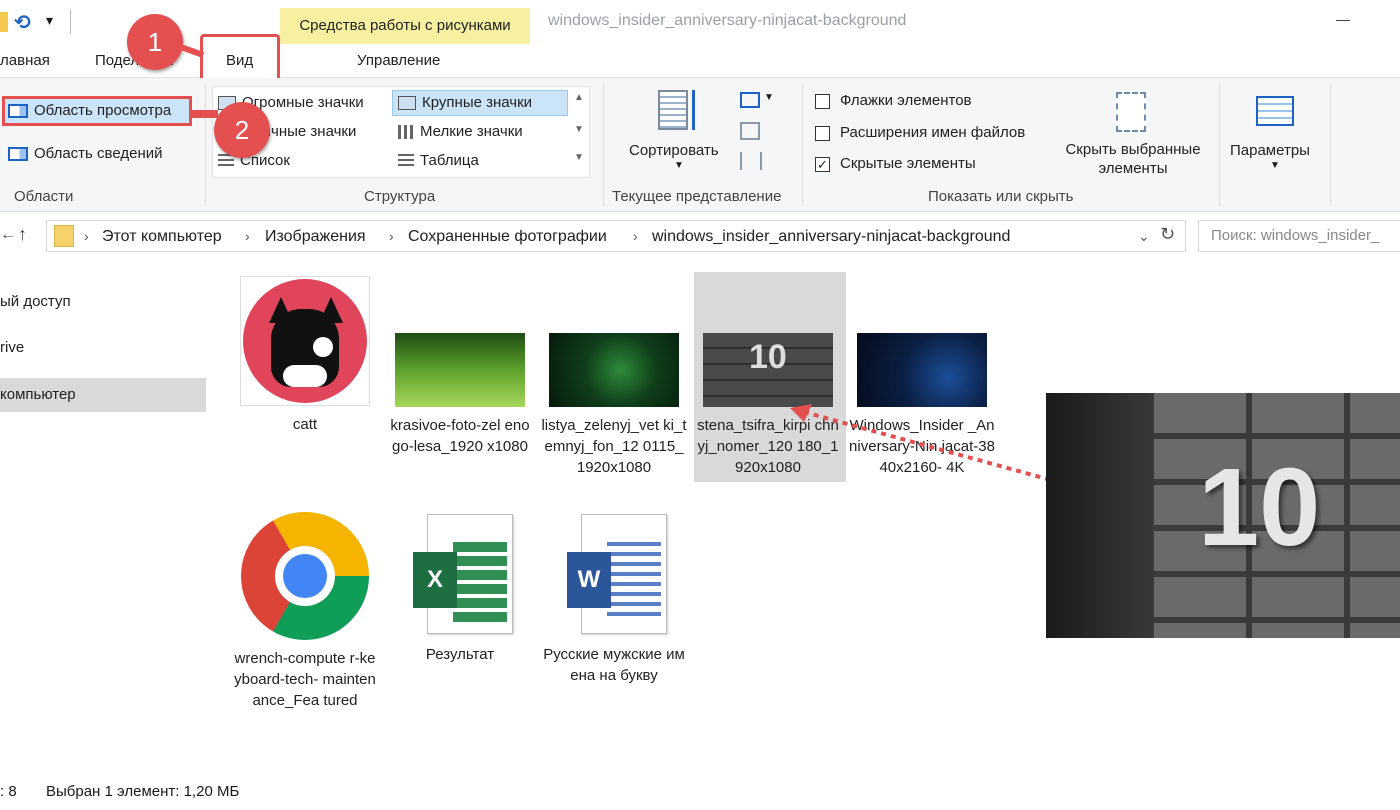  I want to click on excel-letter: X, so click(435, 580).